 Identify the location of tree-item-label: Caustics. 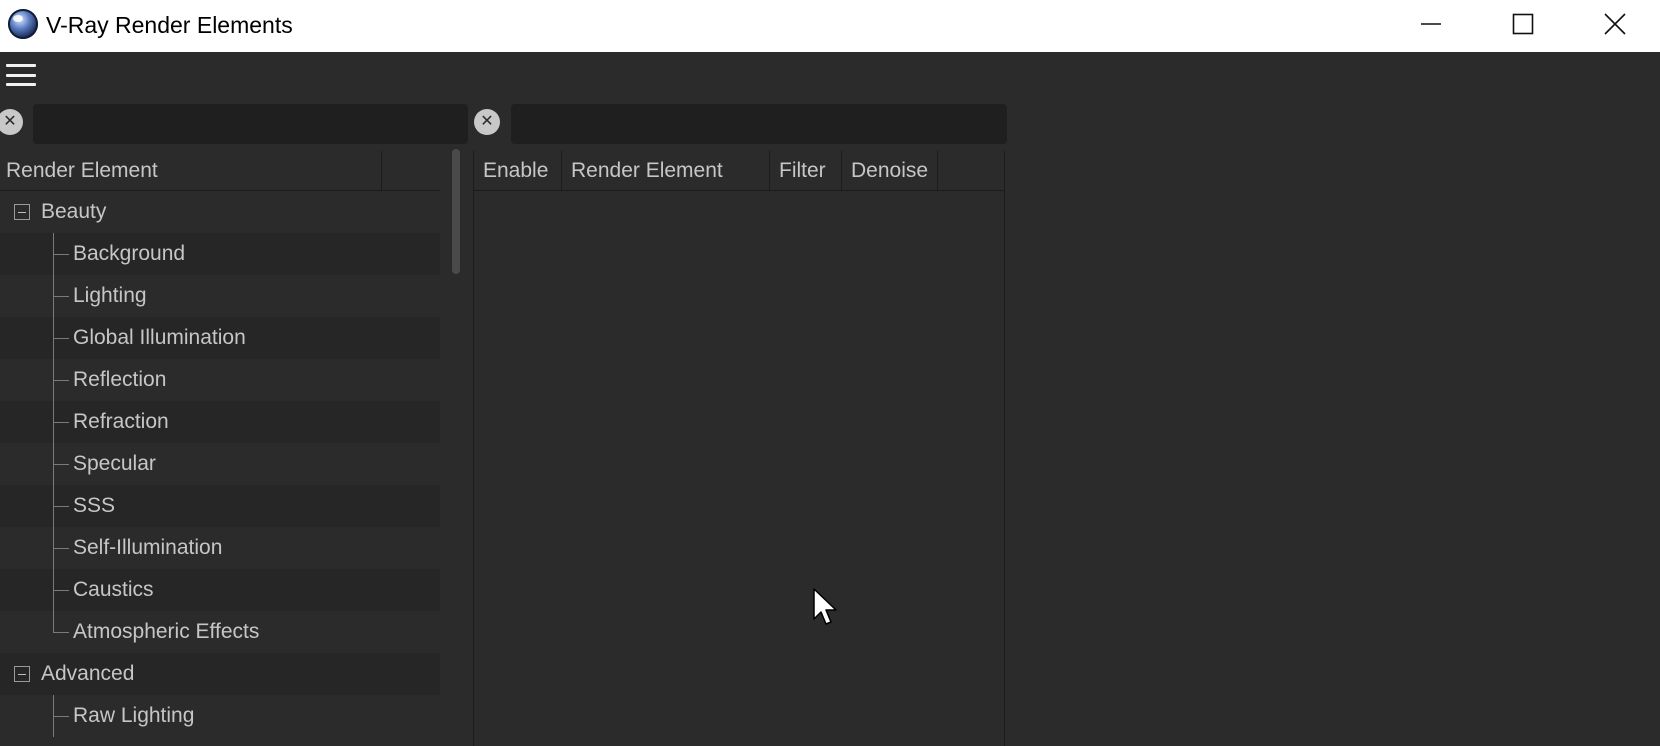
(113, 589).